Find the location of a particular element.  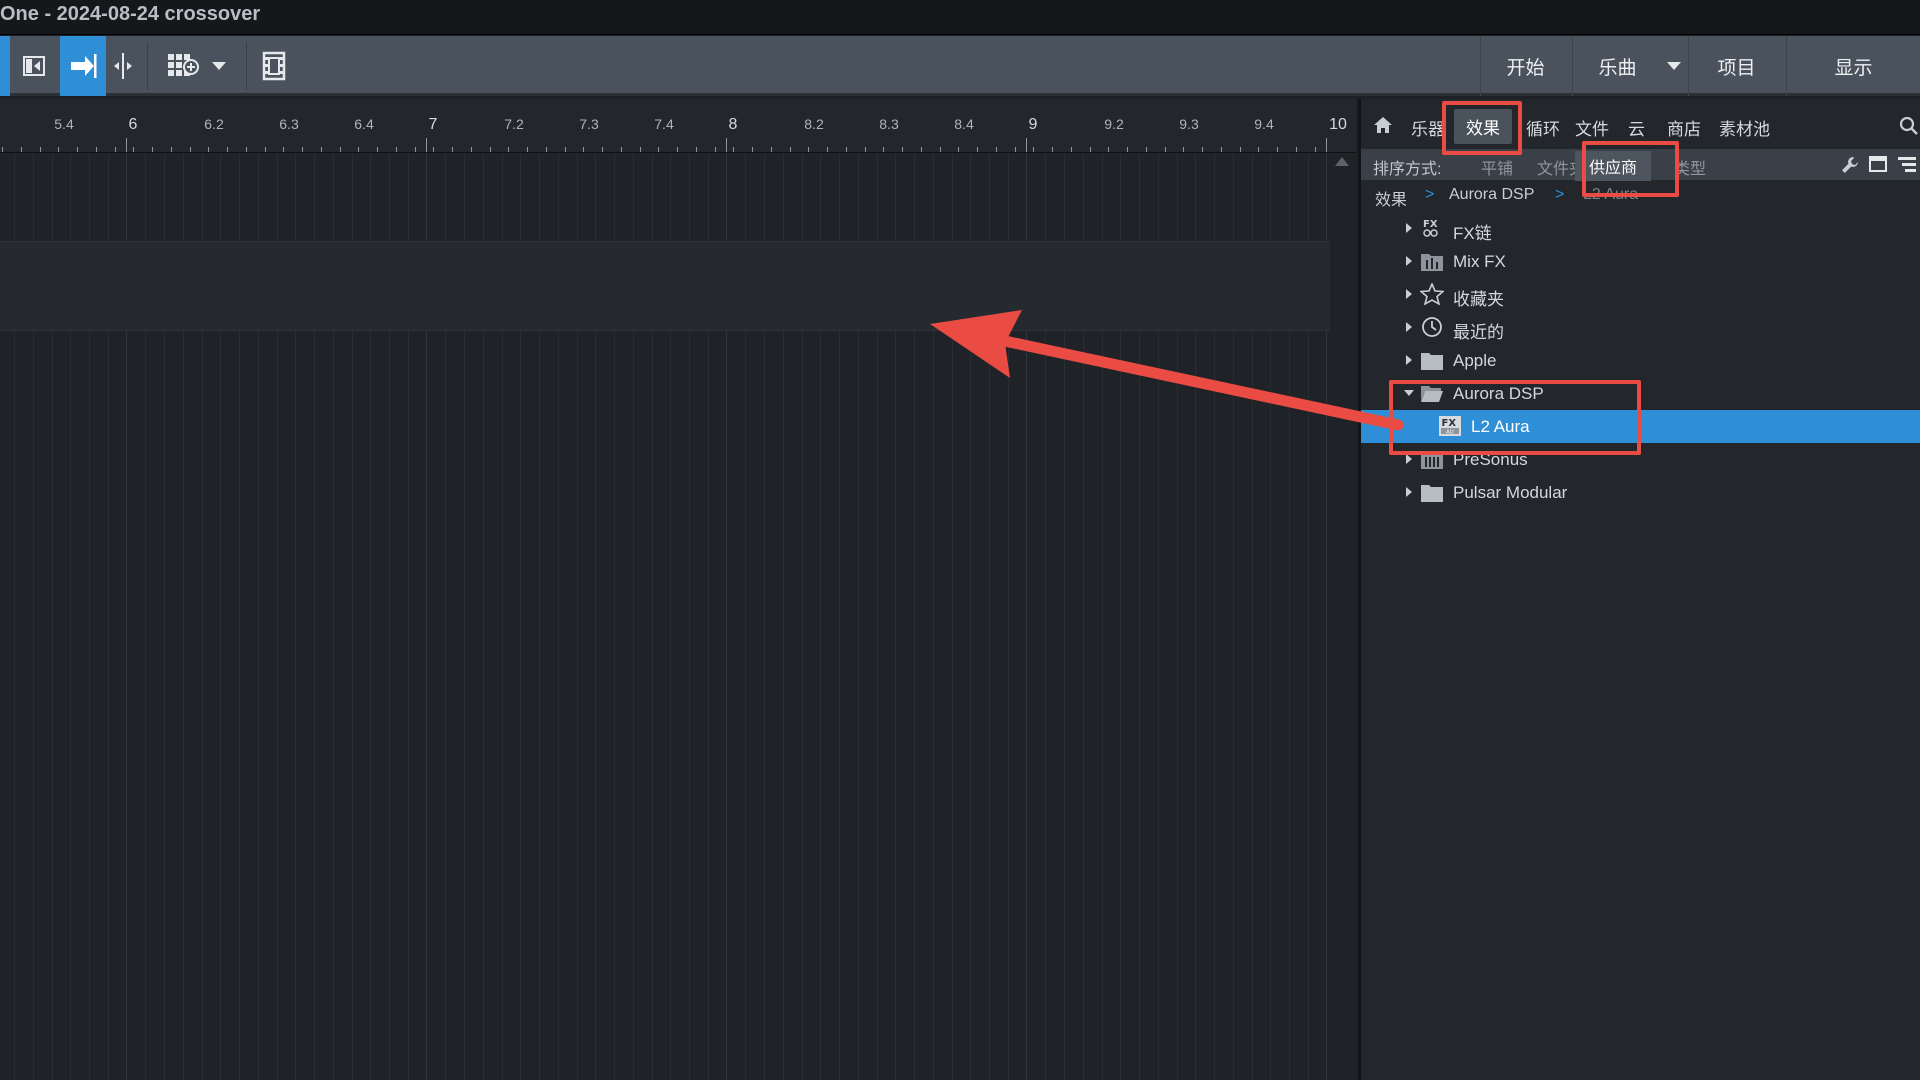

ruler-label: 6.4 is located at coordinates (364, 124).